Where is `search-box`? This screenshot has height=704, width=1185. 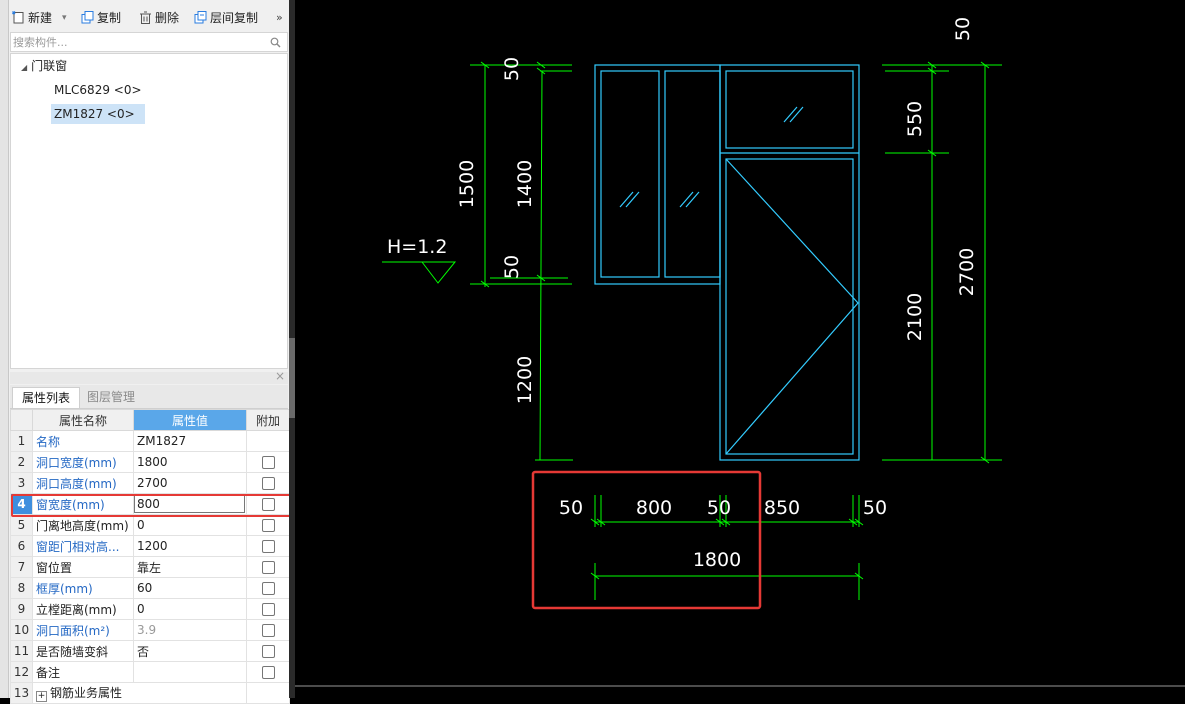 search-box is located at coordinates (149, 42).